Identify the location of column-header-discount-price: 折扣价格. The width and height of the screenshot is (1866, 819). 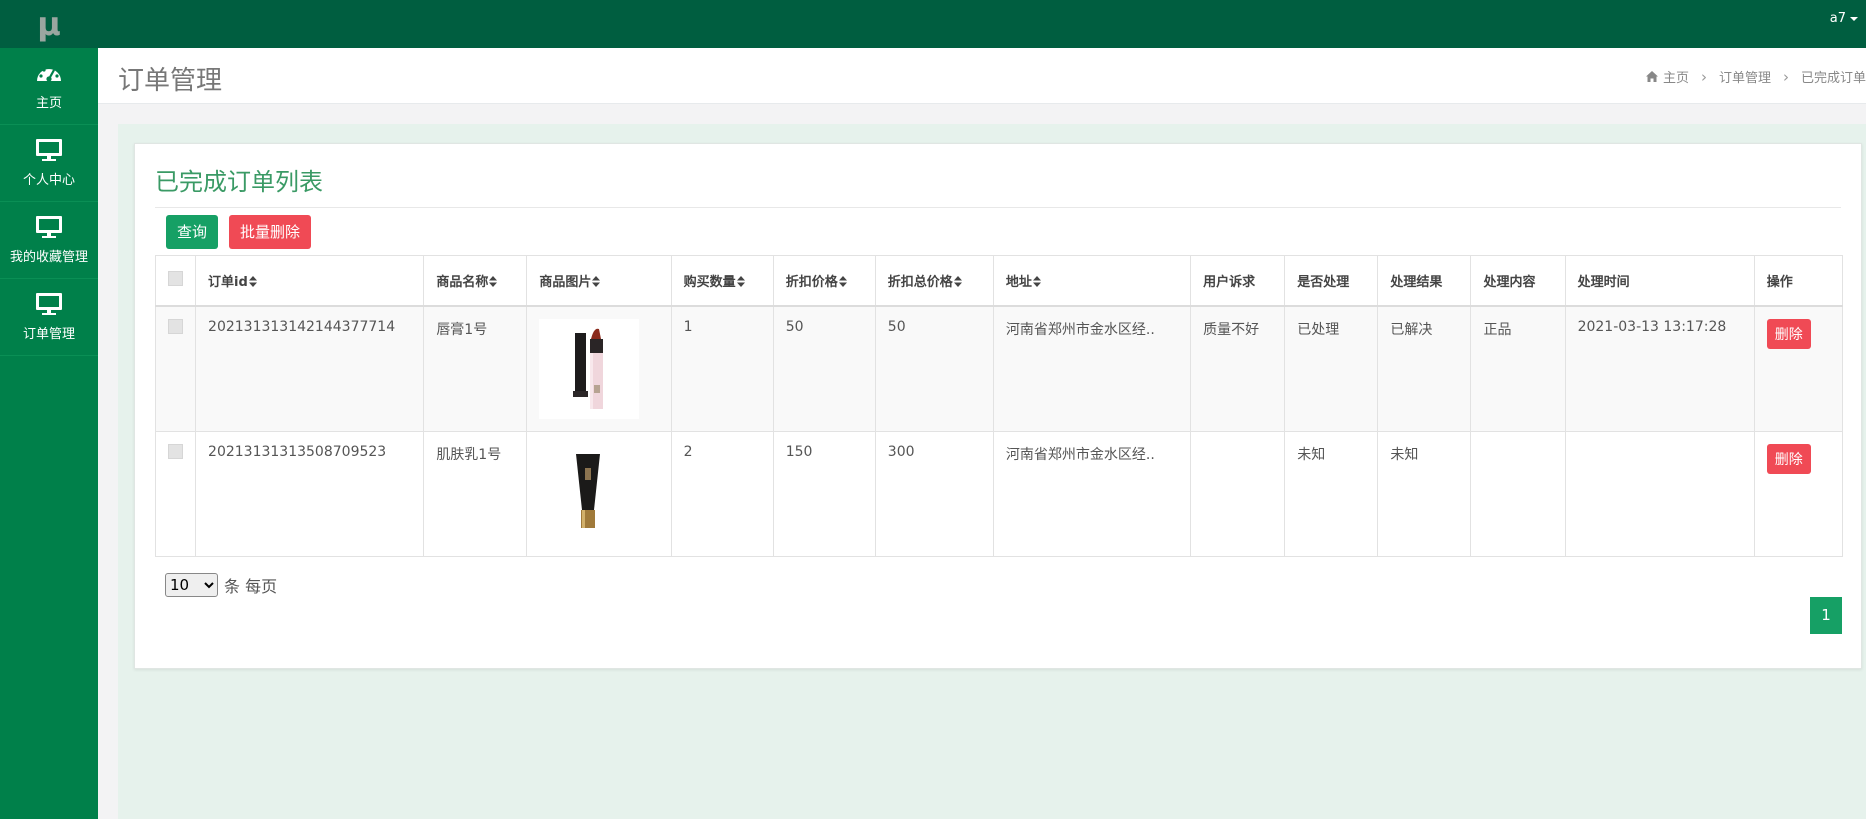
(824, 281).